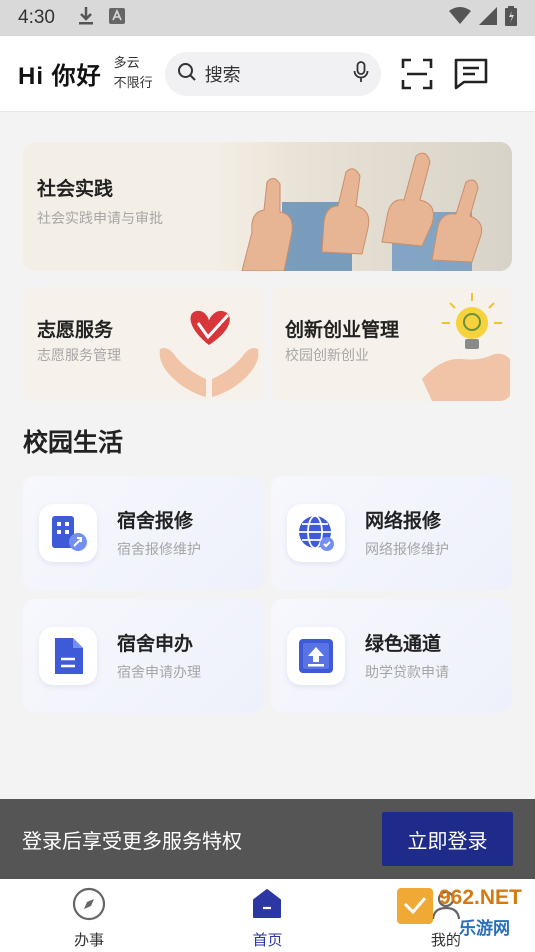  I want to click on status-time: 4:30, so click(36, 17).